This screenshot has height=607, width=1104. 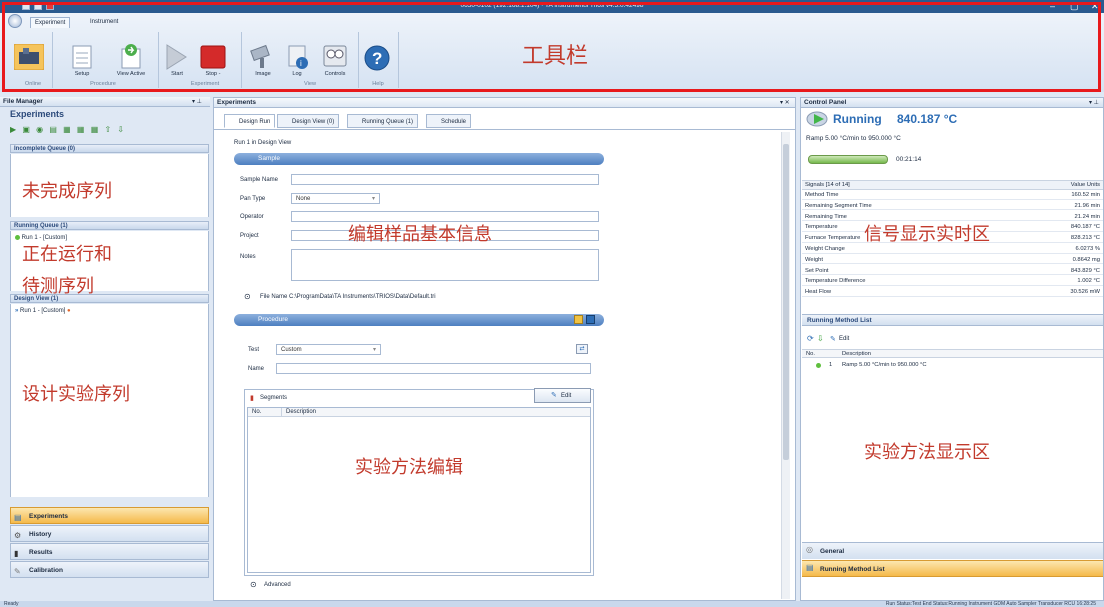 I want to click on signal-row: Method Time 160.52 min, so click(x=952, y=195).